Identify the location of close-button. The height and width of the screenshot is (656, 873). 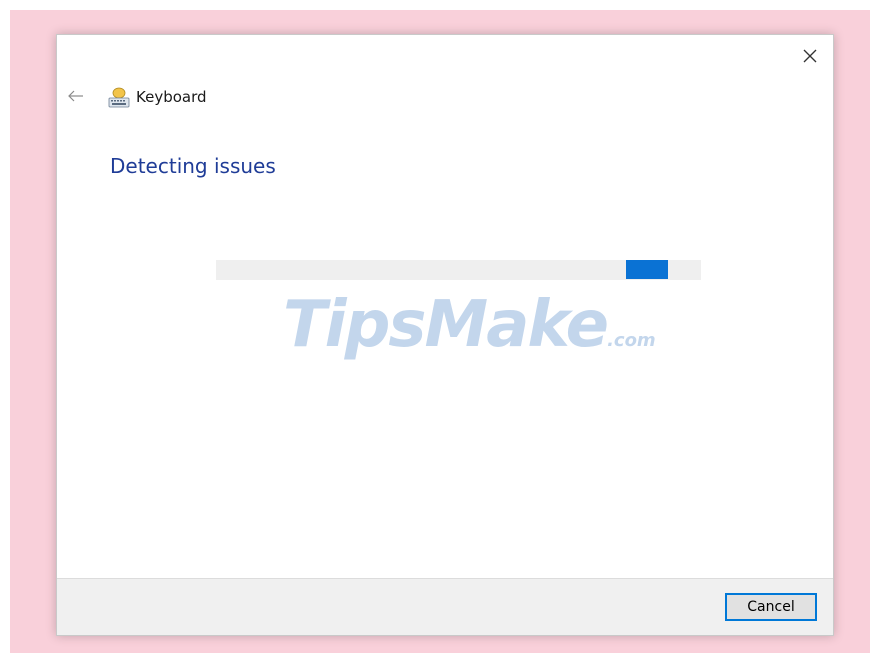
(810, 56).